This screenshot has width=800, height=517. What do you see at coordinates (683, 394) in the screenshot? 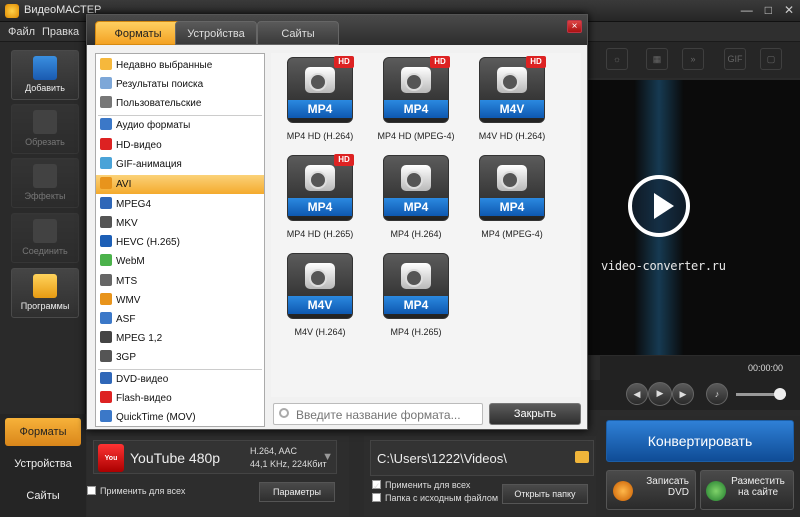
I see `next-icon: ▶` at bounding box center [683, 394].